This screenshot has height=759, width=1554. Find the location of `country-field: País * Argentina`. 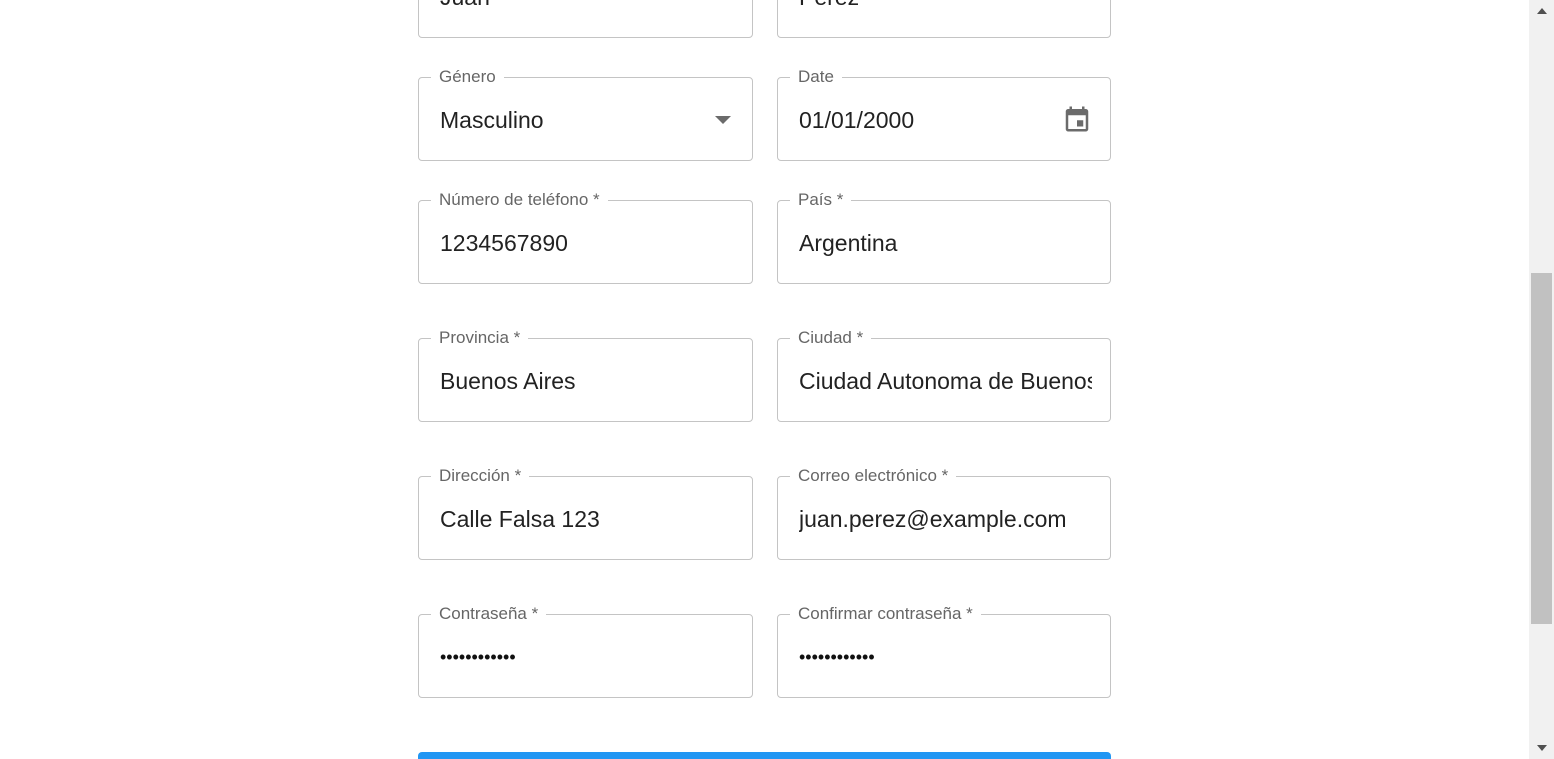

country-field: País * Argentina is located at coordinates (944, 237).